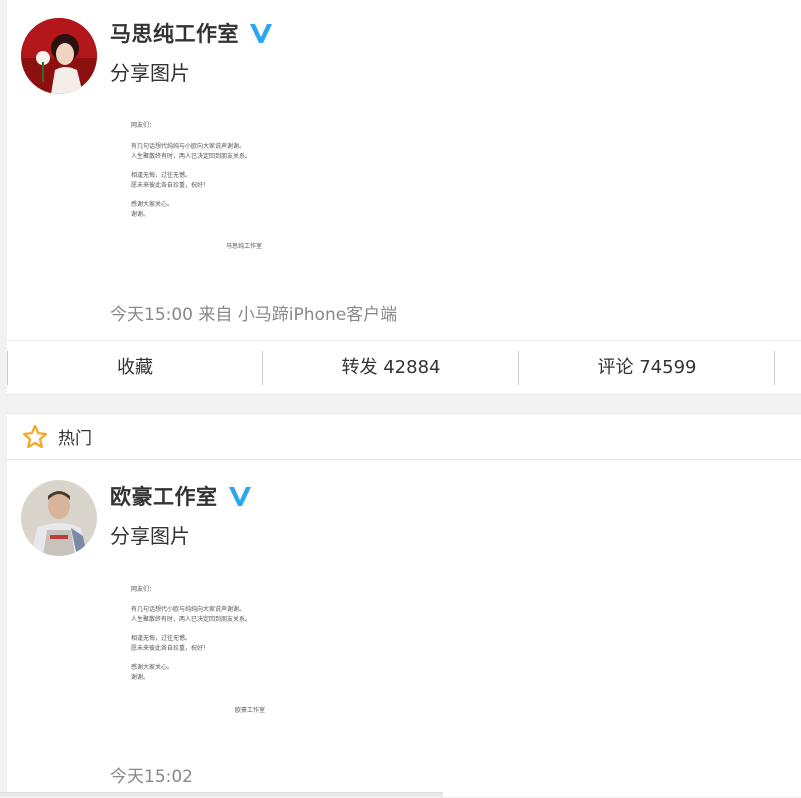 Image resolution: width=801 pixels, height=798 pixels. I want to click on doc-line: 马思纯工作室, so click(244, 245).